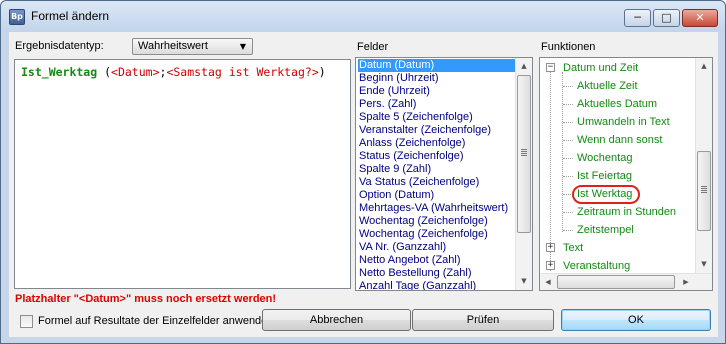 The width and height of the screenshot is (726, 344). What do you see at coordinates (322, 72) in the screenshot?
I see `formula-close-paren: )` at bounding box center [322, 72].